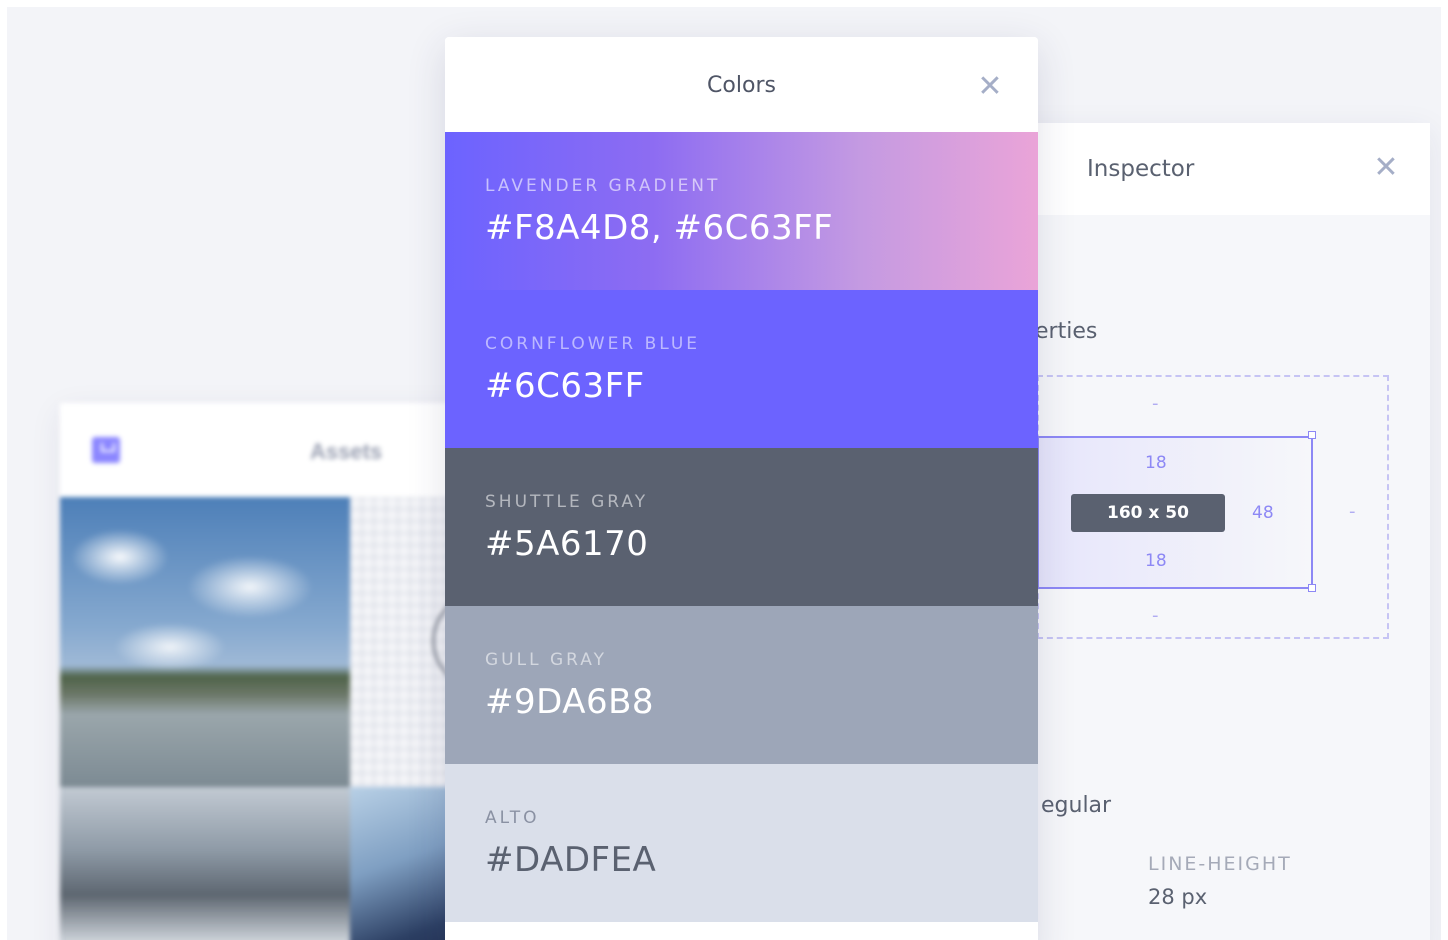 The height and width of the screenshot is (940, 1448). I want to click on download-icon, so click(106, 450).